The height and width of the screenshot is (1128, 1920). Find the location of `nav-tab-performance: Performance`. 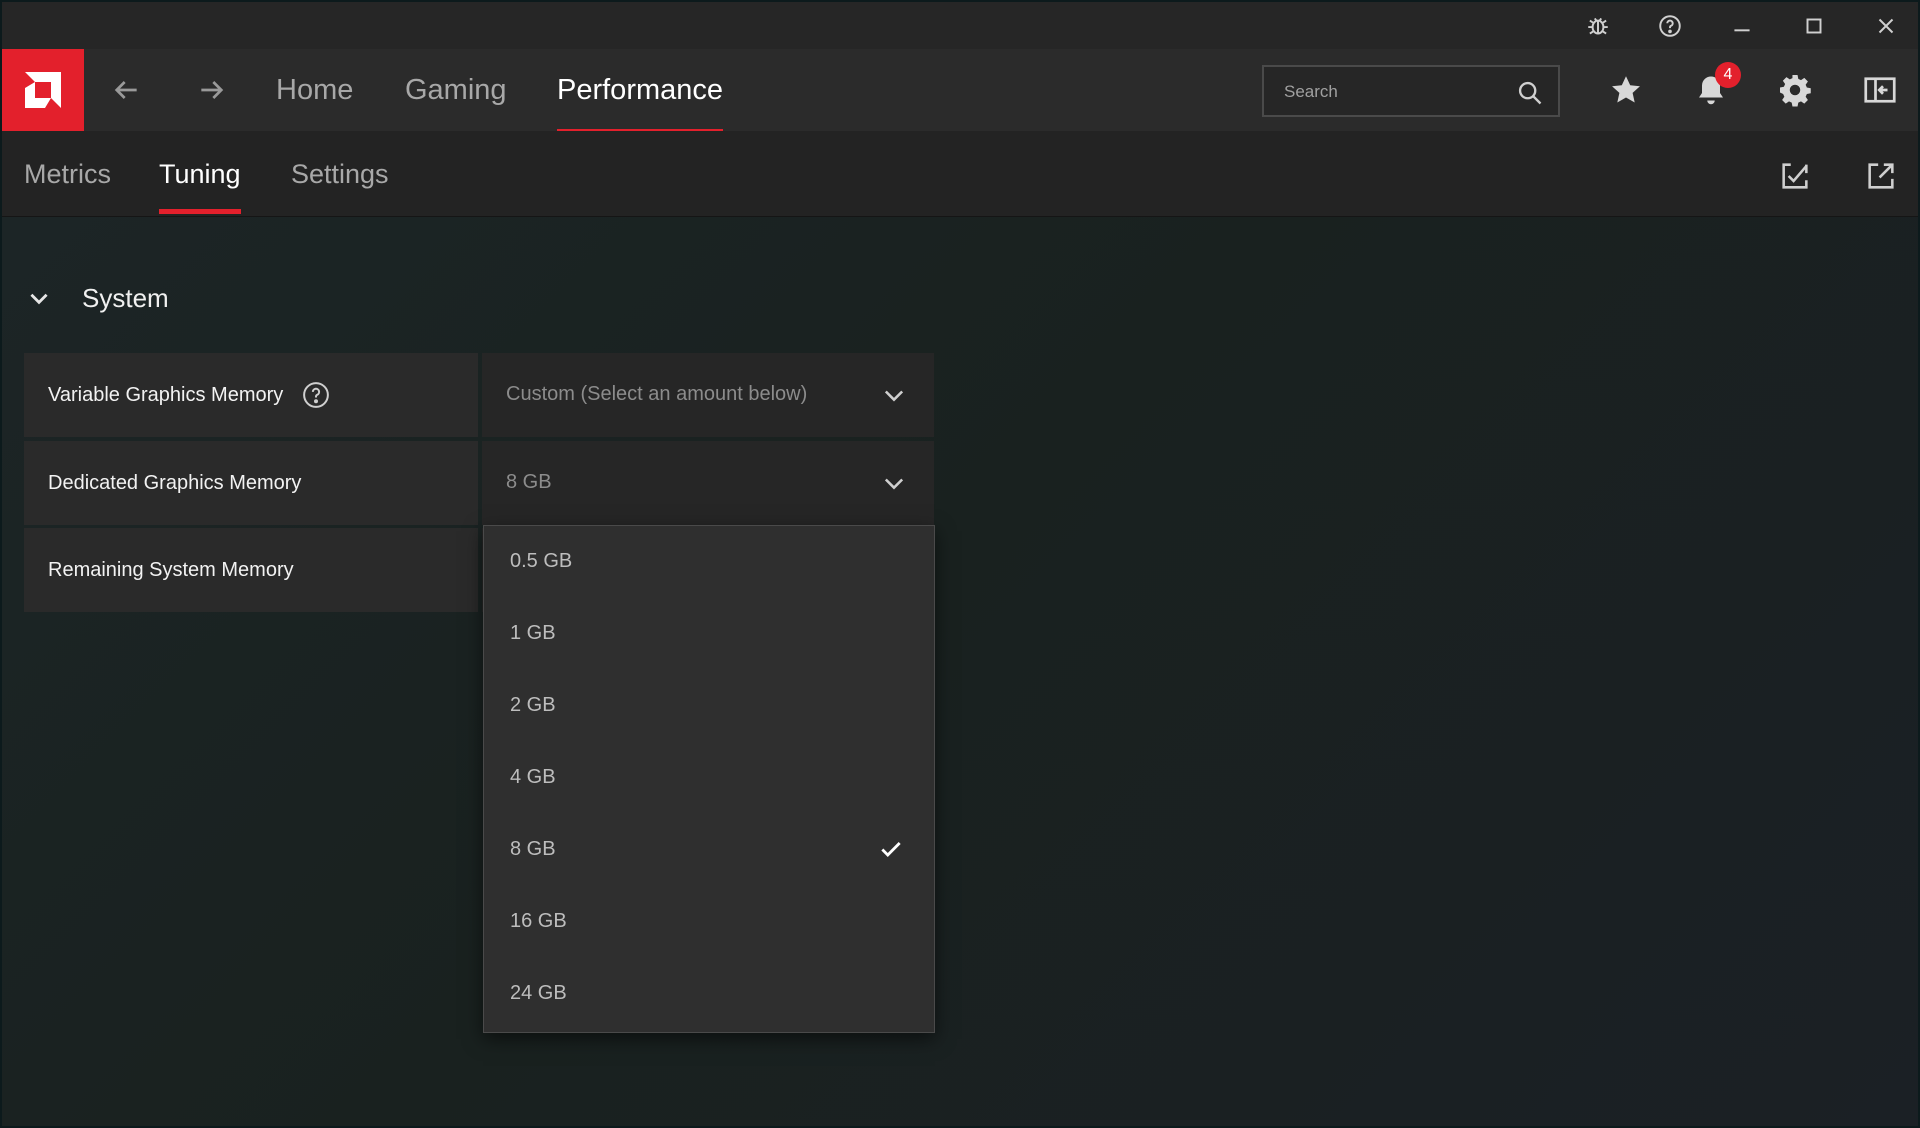

nav-tab-performance: Performance is located at coordinates (640, 101).